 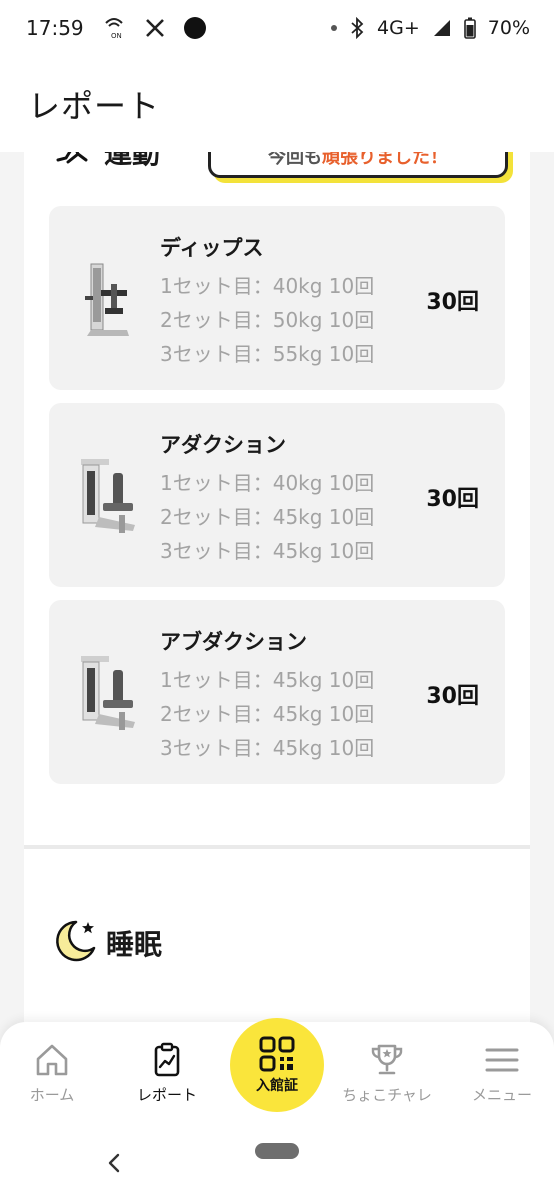 I want to click on battery-icon, so click(x=469, y=28).